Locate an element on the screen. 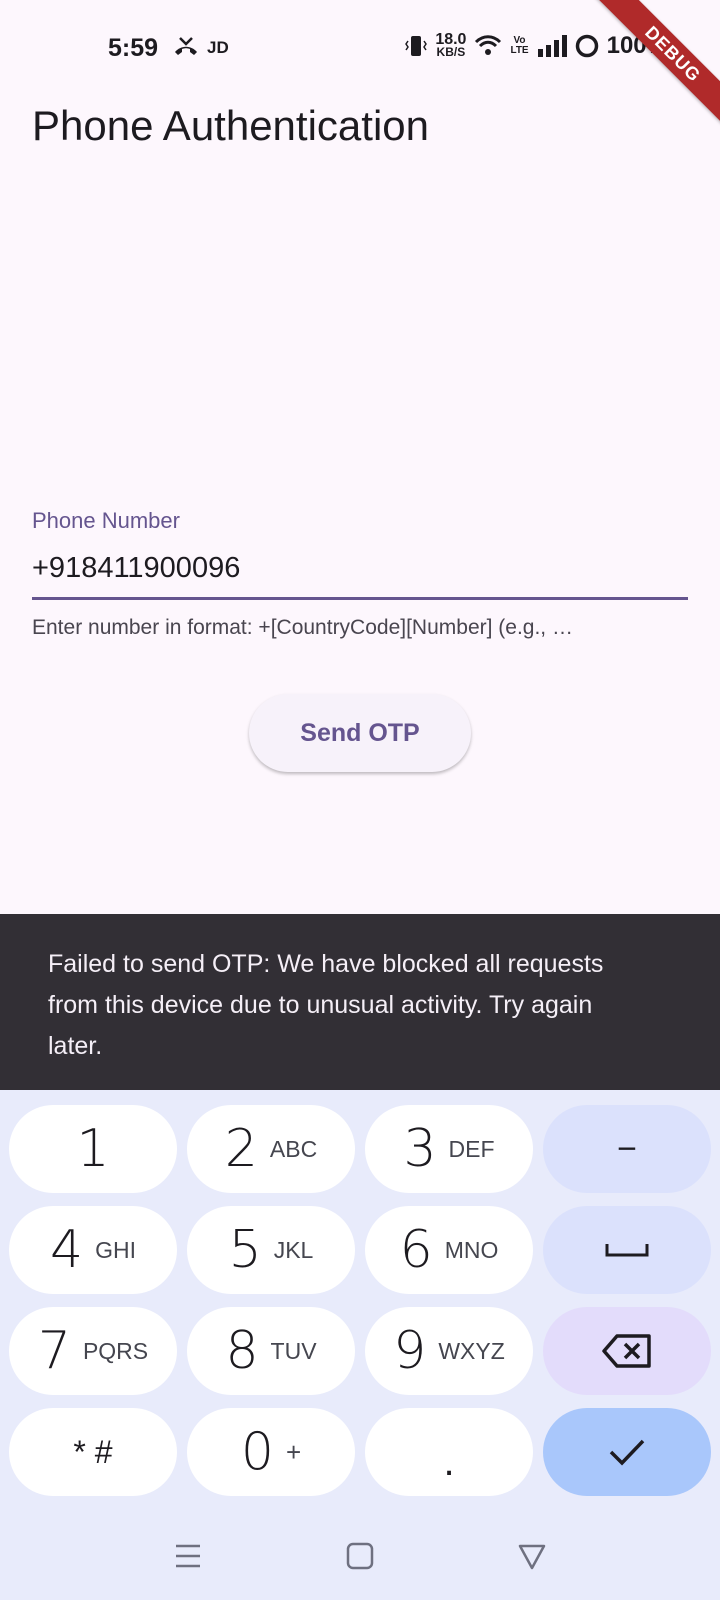 This screenshot has width=720, height=1600. key-7-digit: 7 is located at coordinates (54, 1351).